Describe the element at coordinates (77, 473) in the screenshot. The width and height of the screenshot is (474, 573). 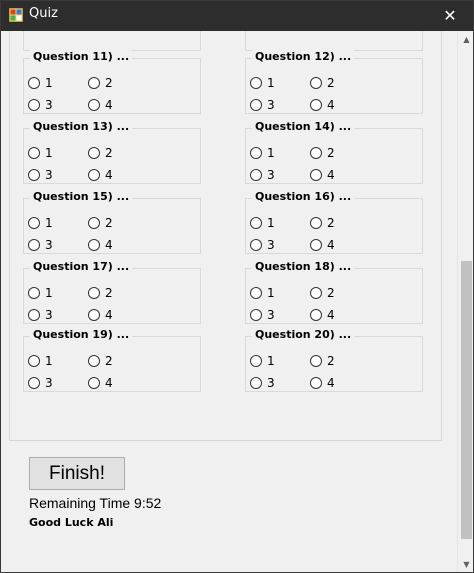
I see `finish-button: Finish!` at that location.